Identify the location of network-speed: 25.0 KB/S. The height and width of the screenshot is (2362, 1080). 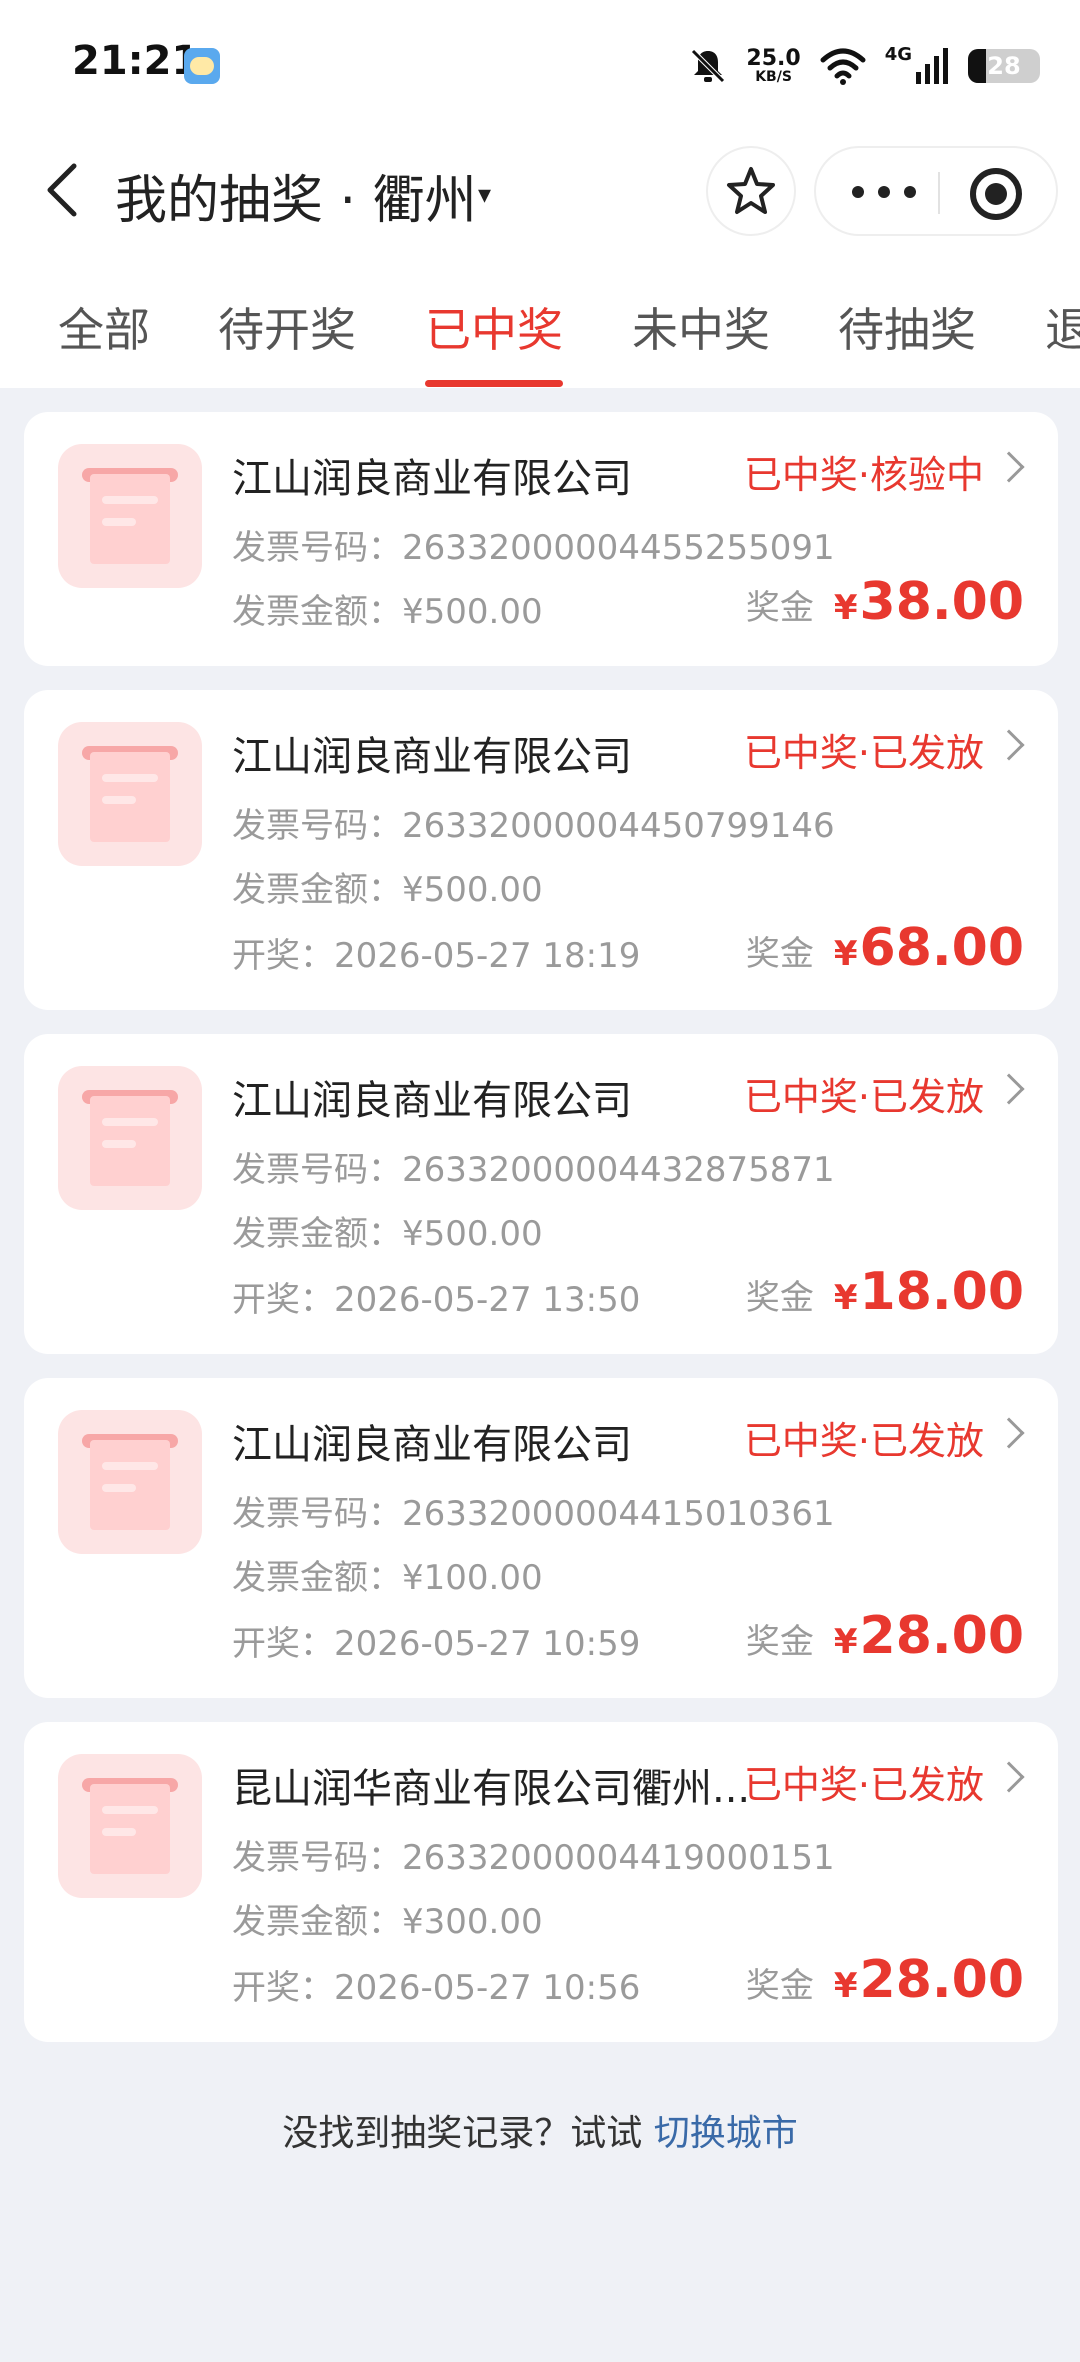
(773, 65).